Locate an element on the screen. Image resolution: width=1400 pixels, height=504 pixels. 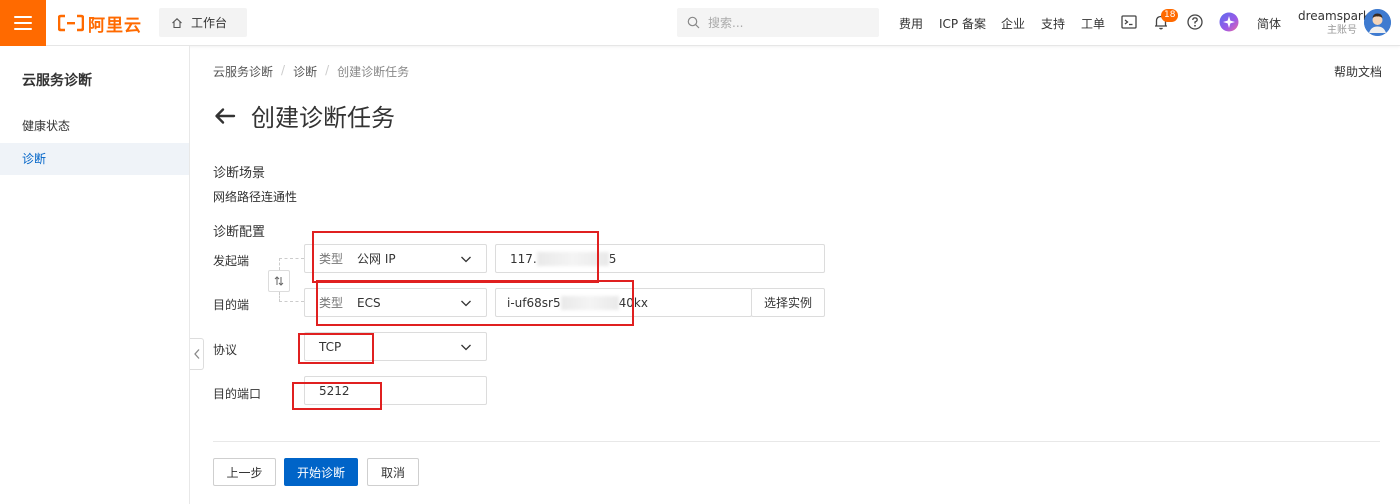
sidebar-item-diagnosis: 诊断 is located at coordinates (94, 159).